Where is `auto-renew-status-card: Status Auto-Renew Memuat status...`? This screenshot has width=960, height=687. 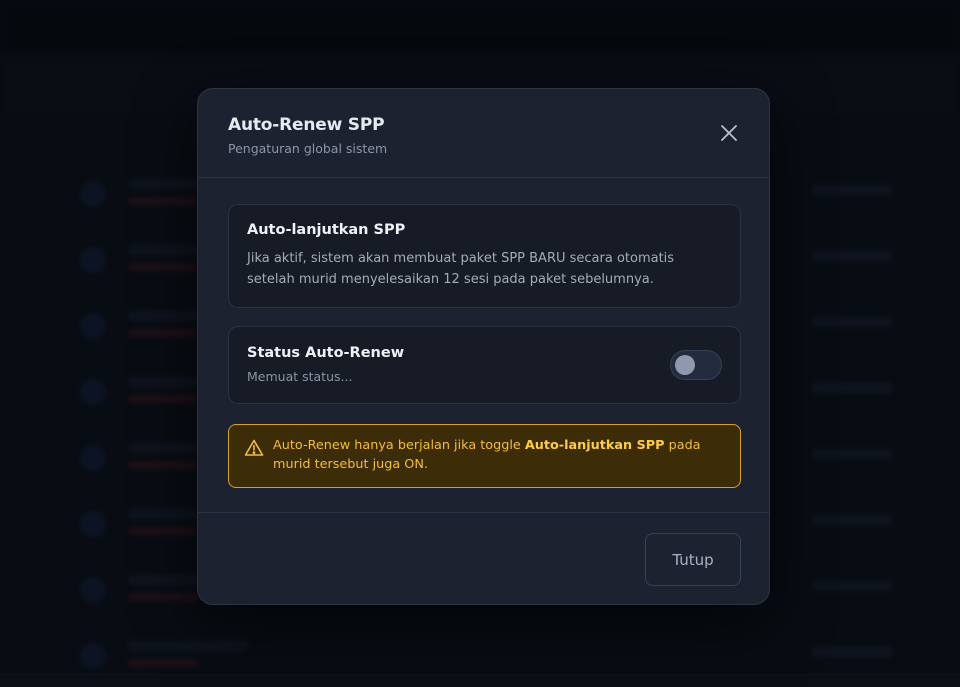
auto-renew-status-card: Status Auto-Renew Memuat status... is located at coordinates (484, 365).